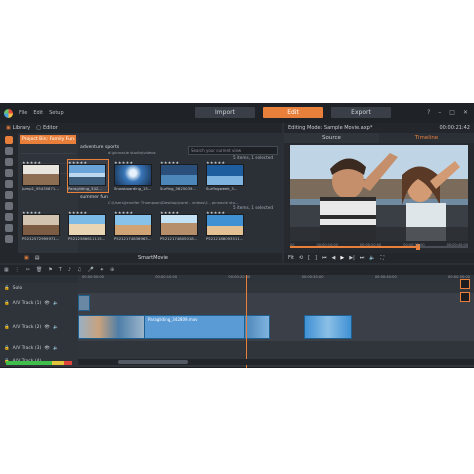  What do you see at coordinates (334, 258) in the screenshot?
I see `step-back-icon: ◀` at bounding box center [334, 258].